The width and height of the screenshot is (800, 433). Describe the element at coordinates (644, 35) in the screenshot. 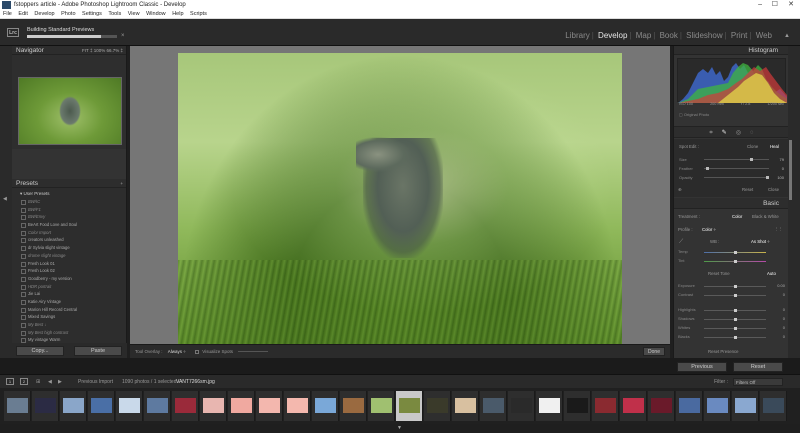

I see `module-map: Map` at that location.